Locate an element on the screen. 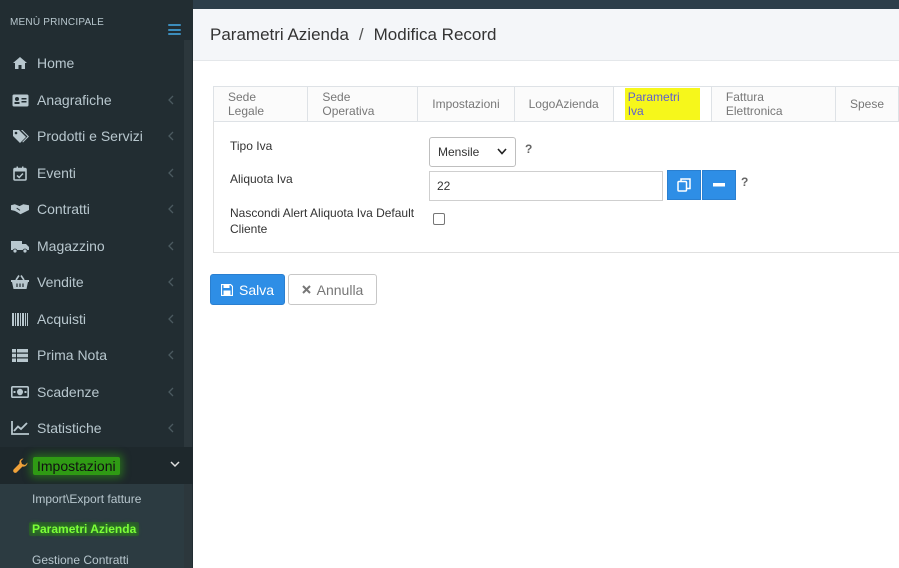  sidebar-item-scadenze: Scadenze is located at coordinates (92, 392).